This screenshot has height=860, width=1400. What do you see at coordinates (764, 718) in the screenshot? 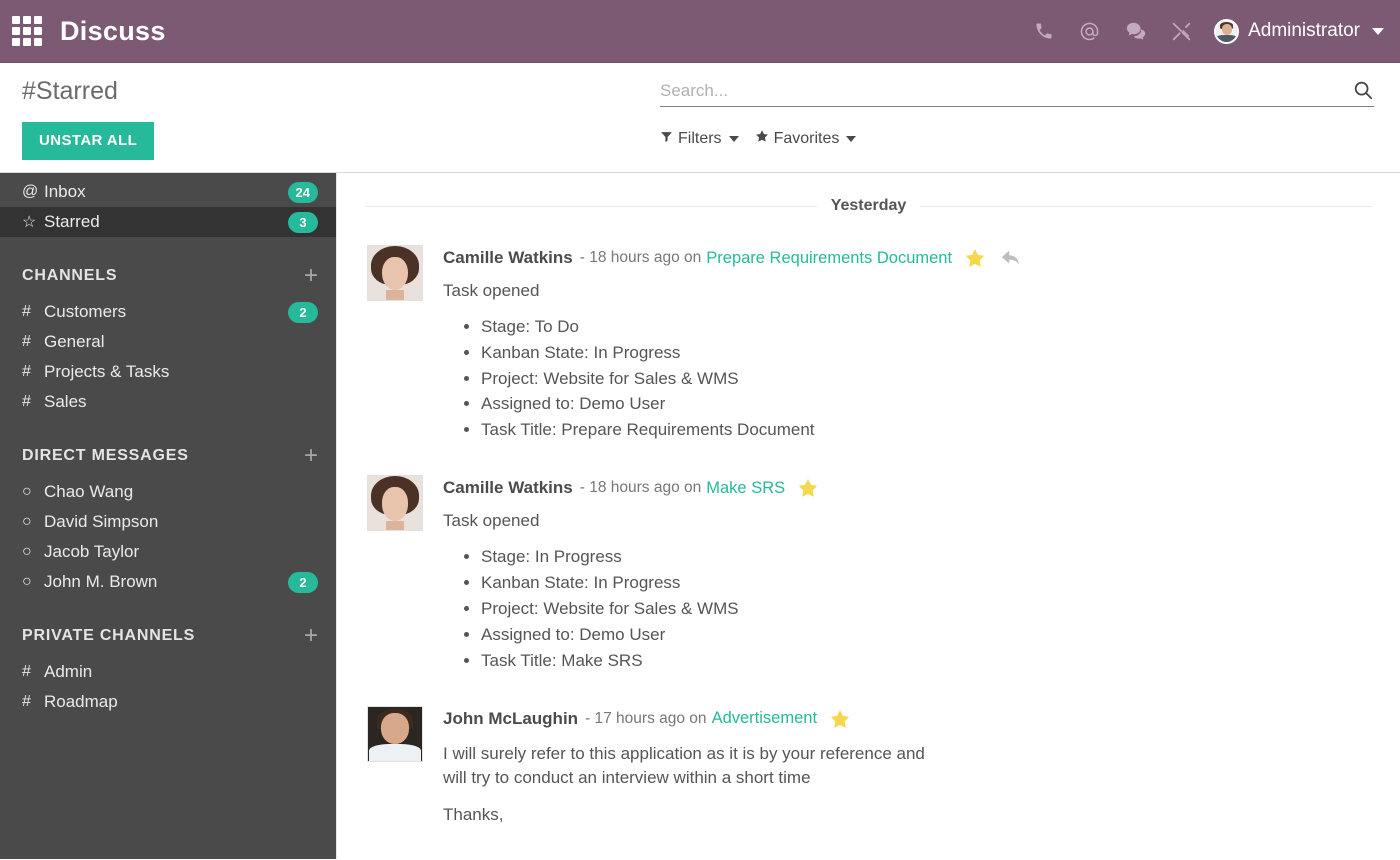
I see `message-document-link: Advertisement` at bounding box center [764, 718].